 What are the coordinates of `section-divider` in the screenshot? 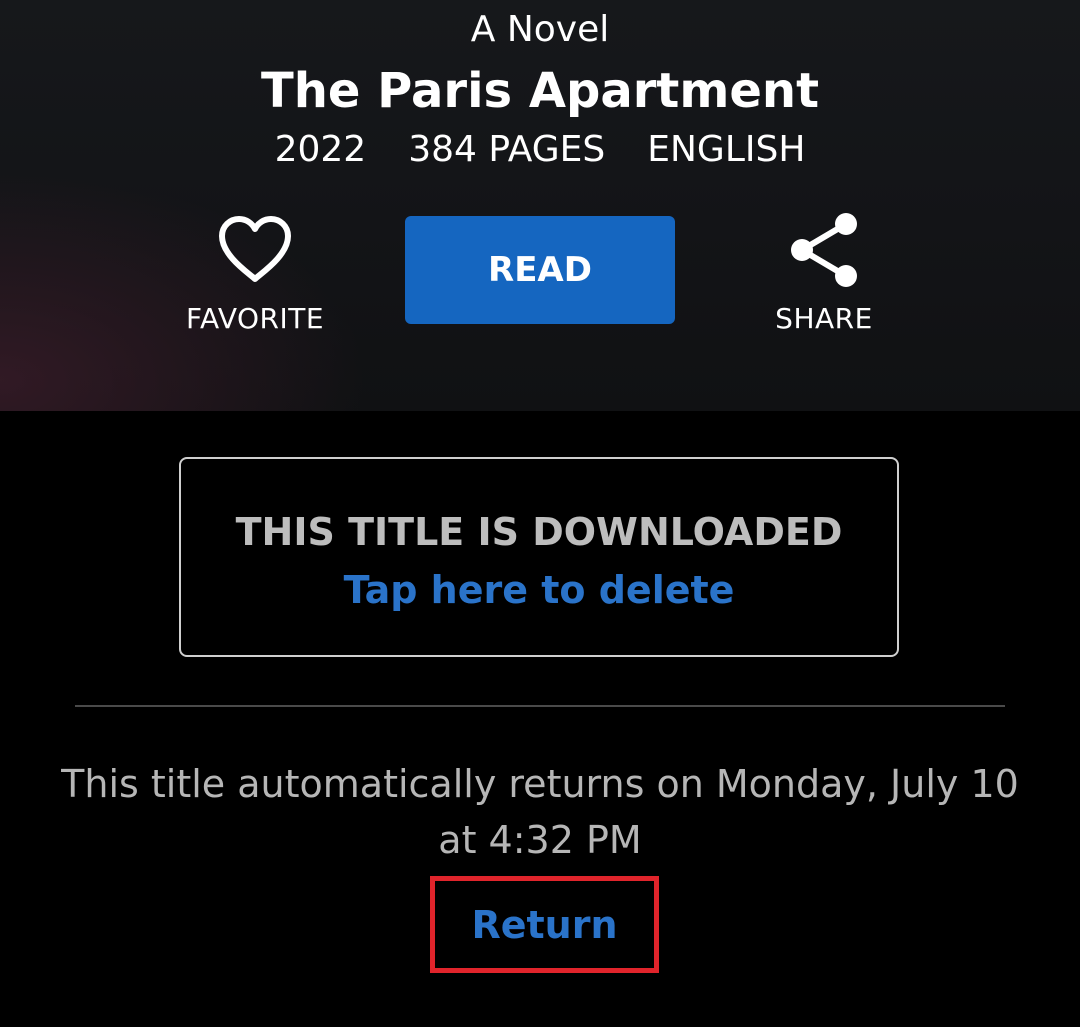 It's located at (540, 706).